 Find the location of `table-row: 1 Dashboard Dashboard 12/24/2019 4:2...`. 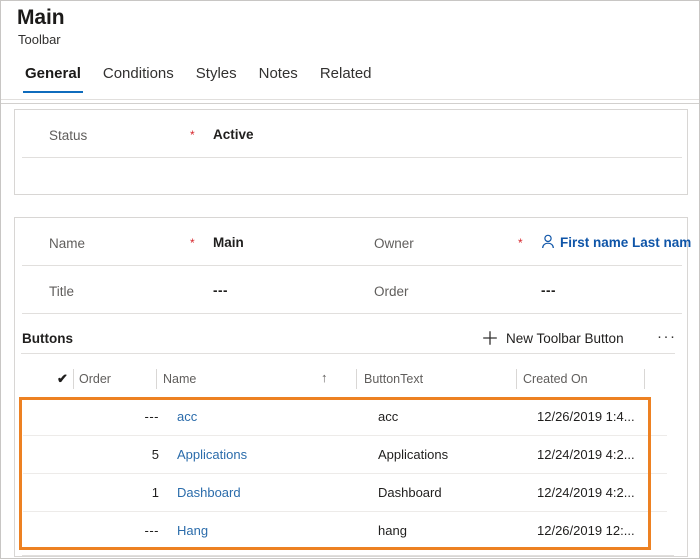

table-row: 1 Dashboard Dashboard 12/24/2019 4:2... is located at coordinates (345, 492).